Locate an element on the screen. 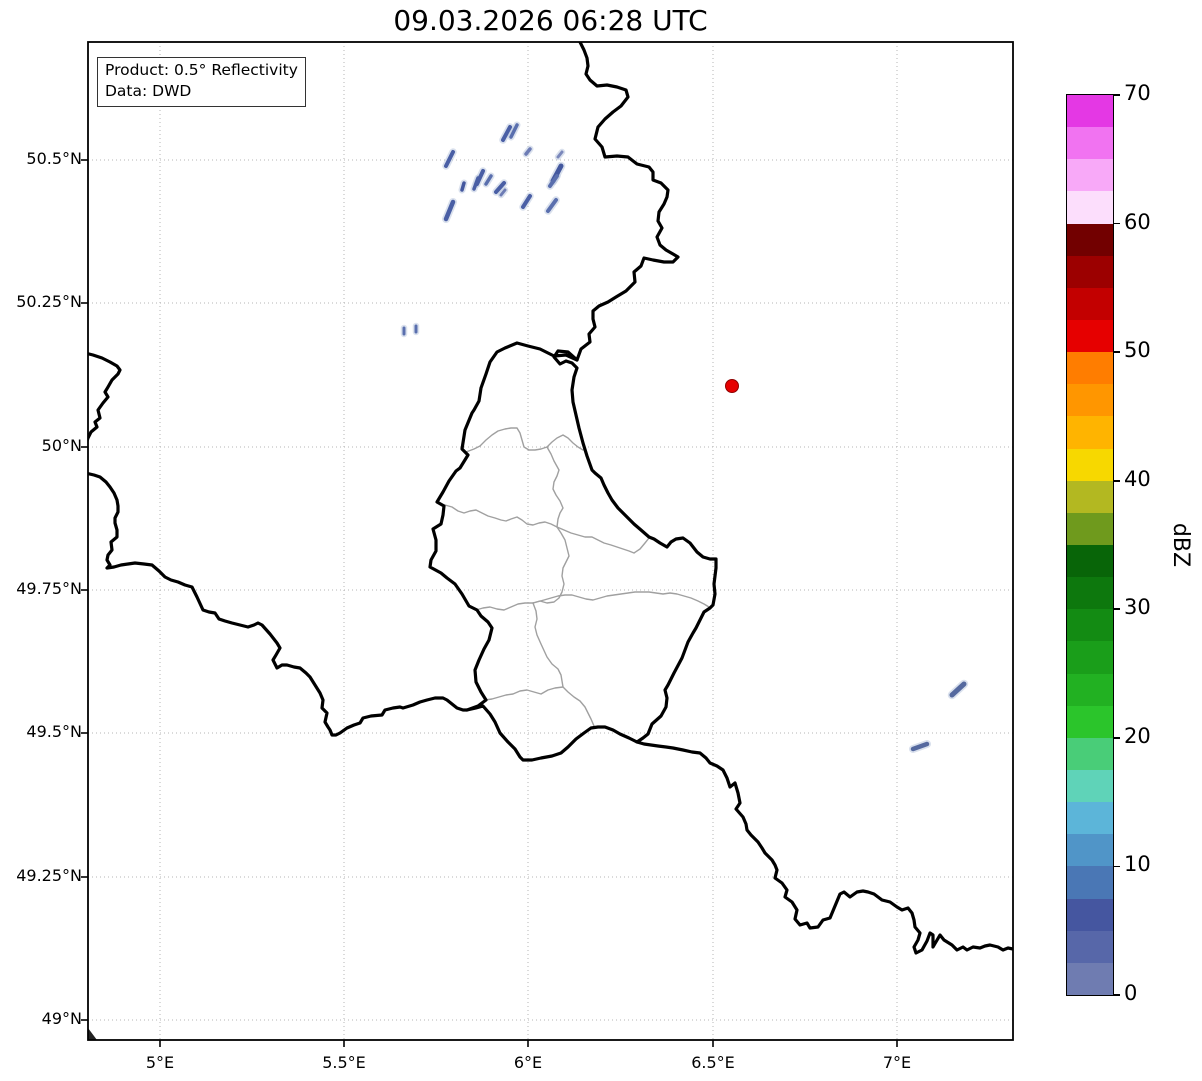 This screenshot has height=1081, width=1202. border-france-belgium-givet is located at coordinates (105, 398).